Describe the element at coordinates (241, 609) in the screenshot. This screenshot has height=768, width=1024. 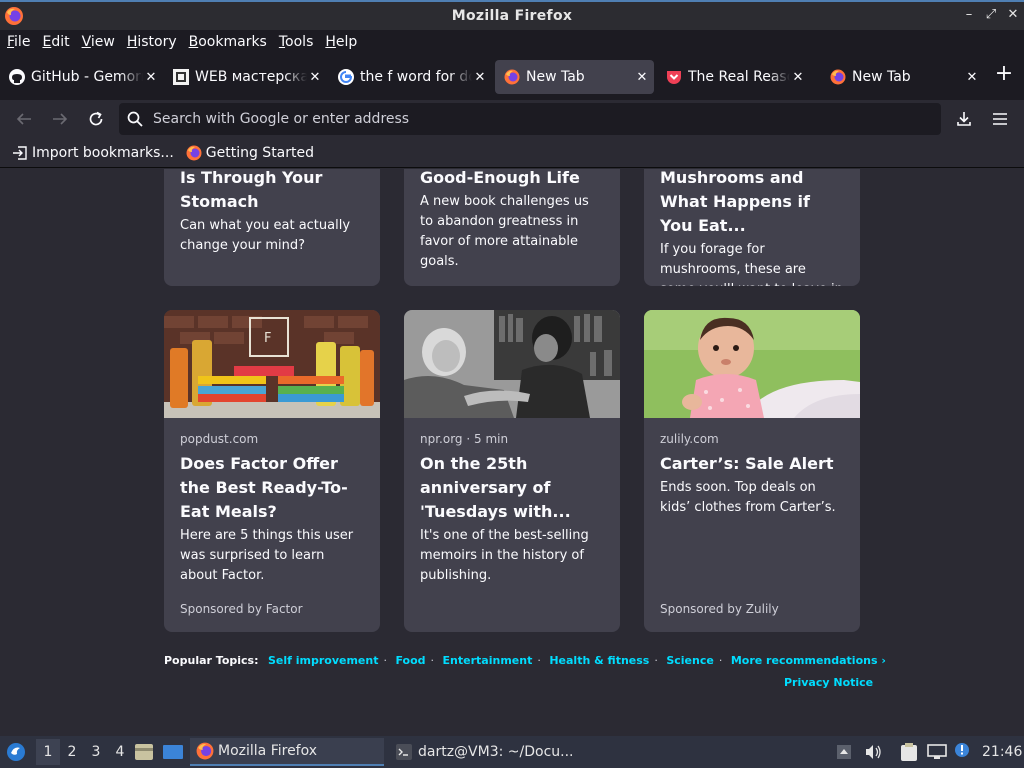
I see `sponsored-label: Sponsored by Factor` at that location.